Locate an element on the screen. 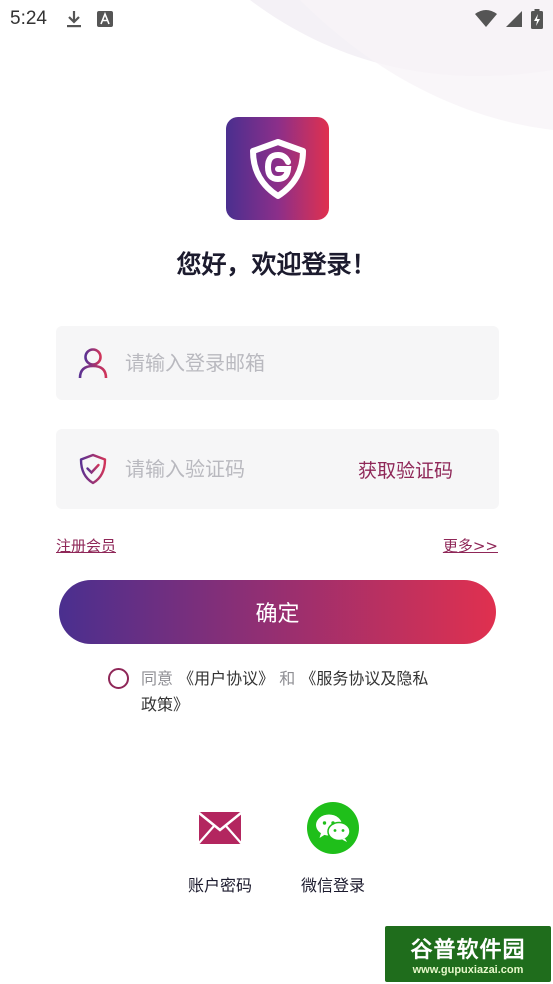  download-icon is located at coordinates (73, 19).